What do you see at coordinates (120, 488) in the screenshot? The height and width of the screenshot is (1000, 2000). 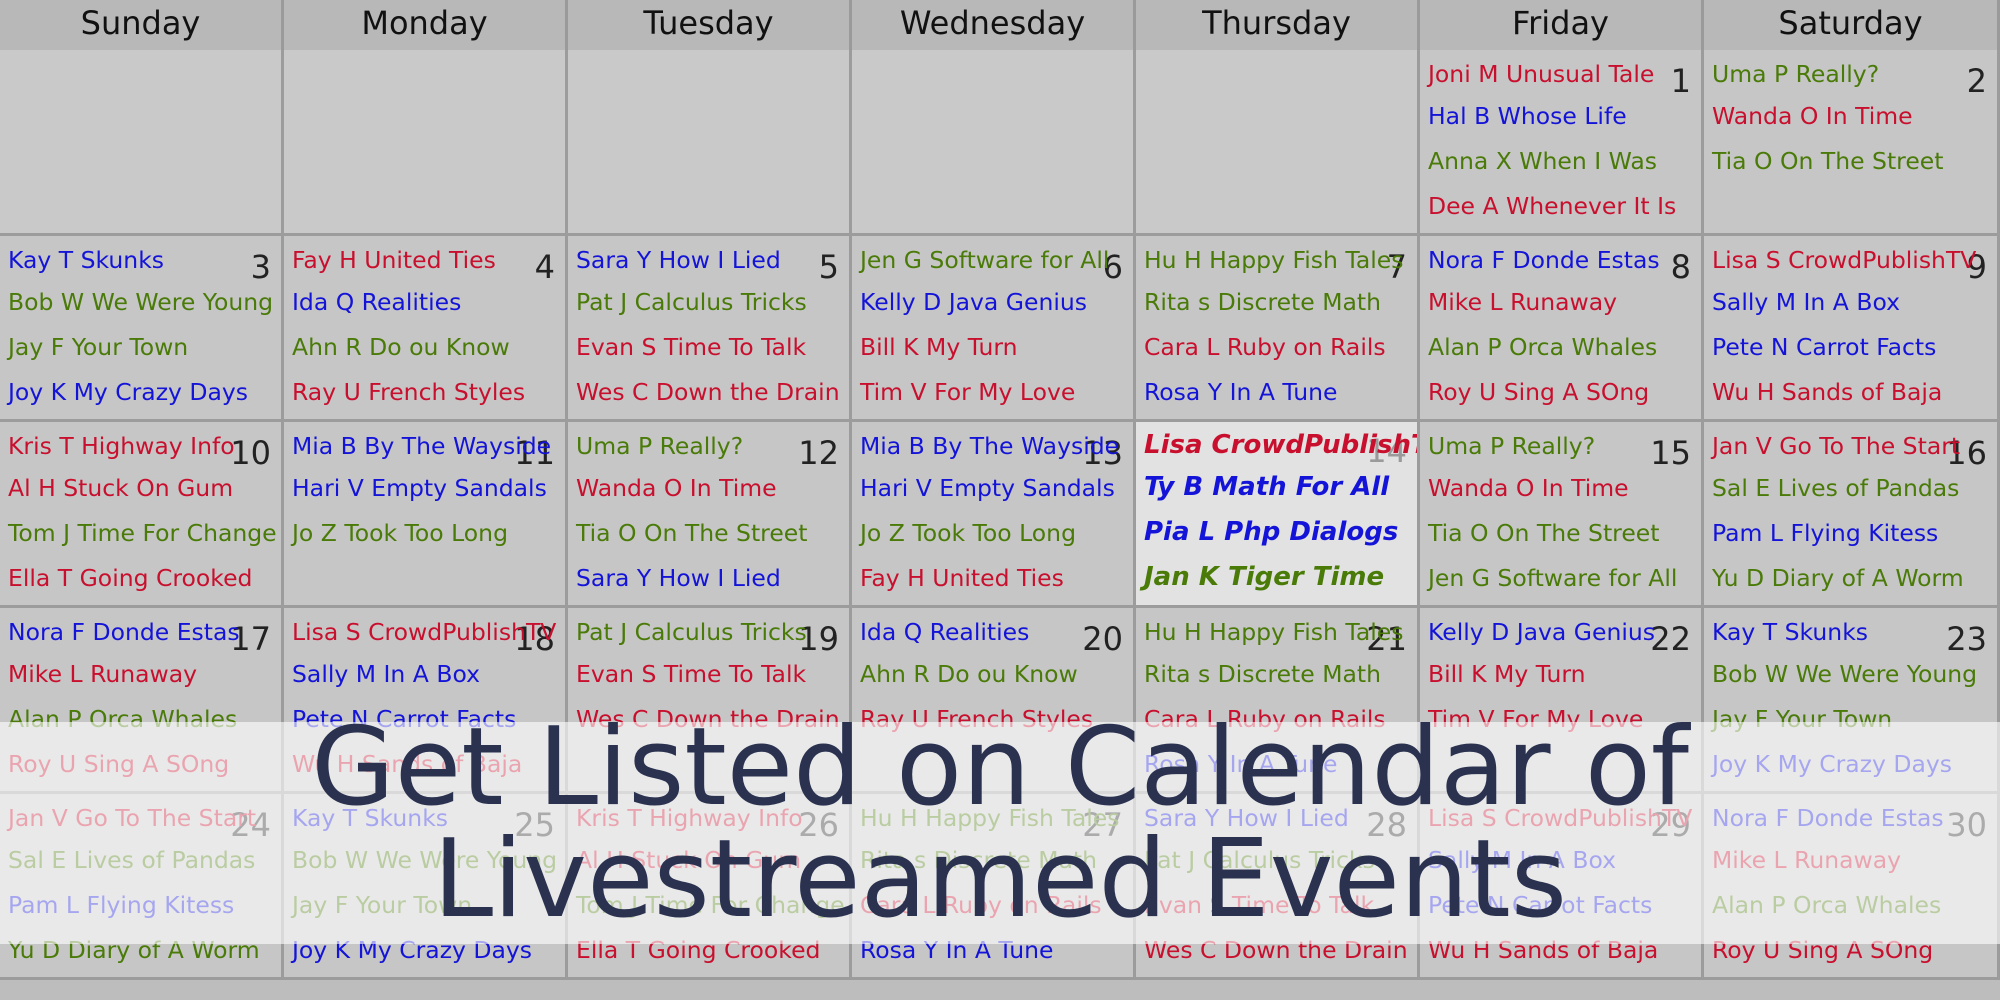 I see `event-link: Al H Stuck On Gum` at bounding box center [120, 488].